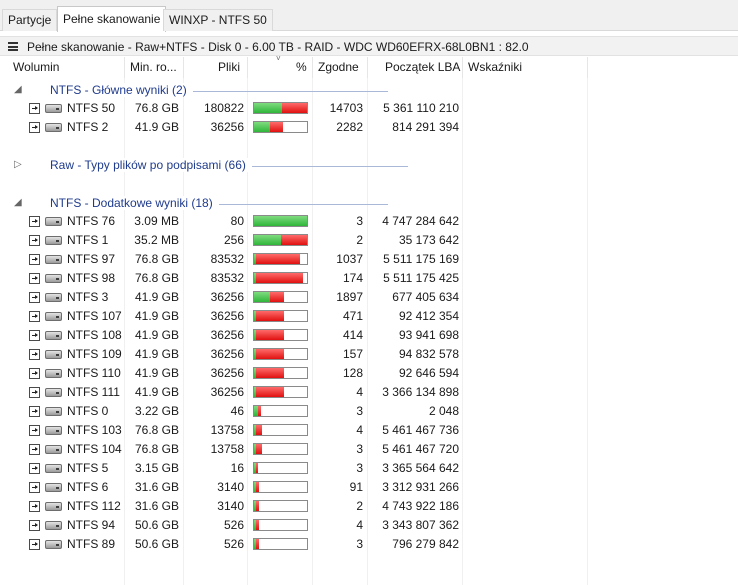 Image resolution: width=738 pixels, height=585 pixels. What do you see at coordinates (151, 165) in the screenshot?
I see `group-label: Raw - Typy plików po podpisami (66)` at bounding box center [151, 165].